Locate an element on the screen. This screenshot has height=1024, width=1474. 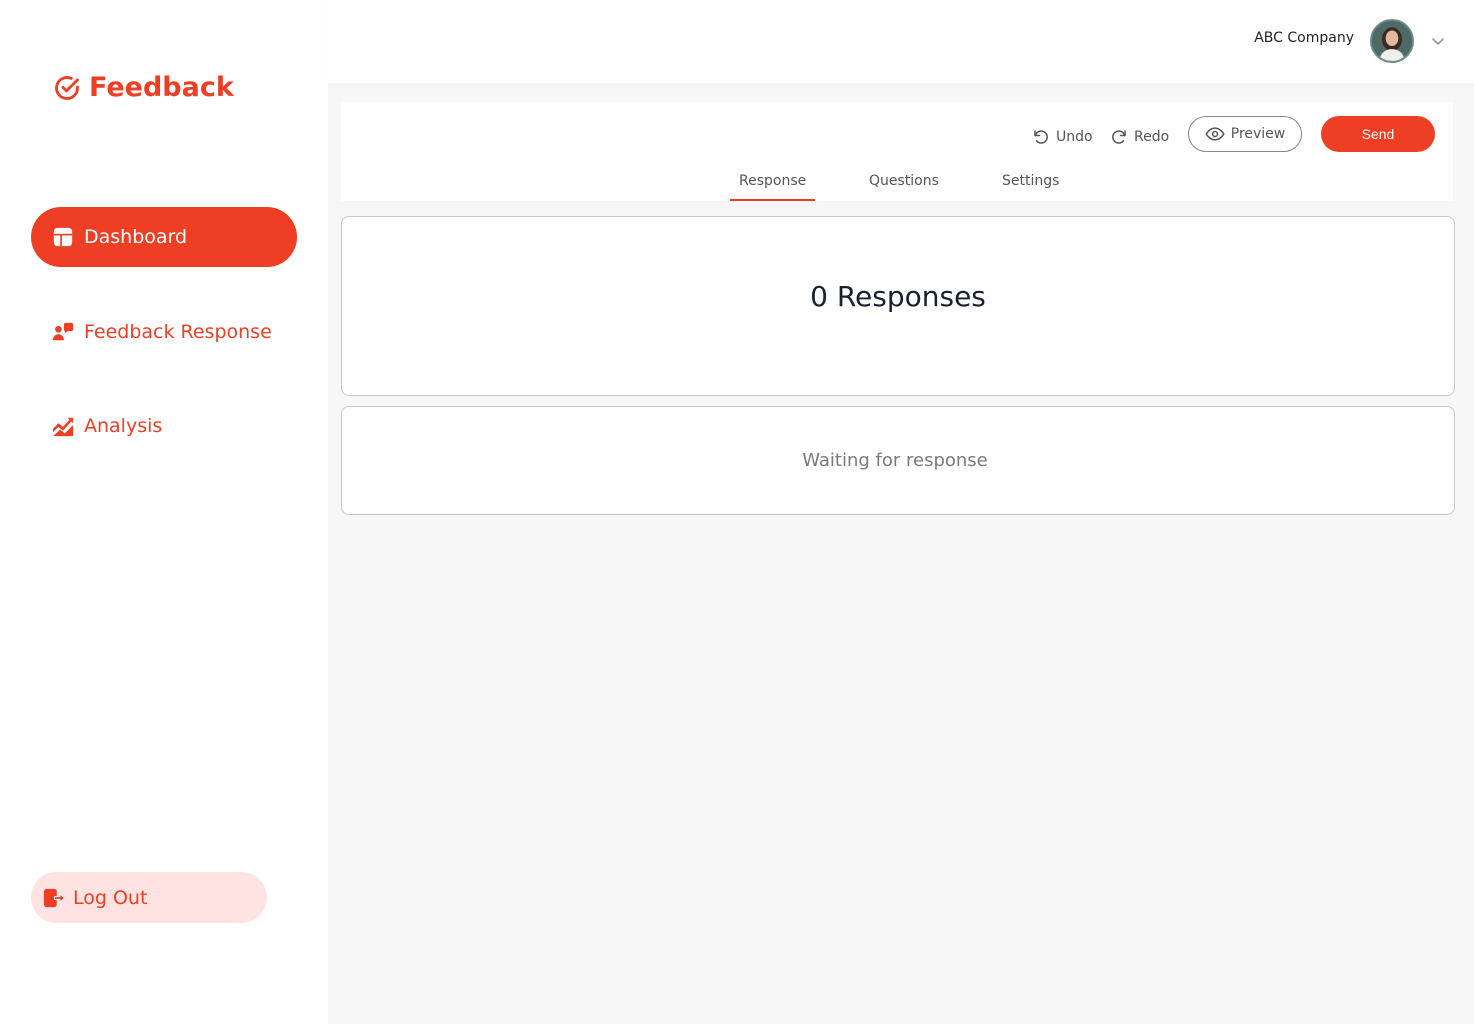
tab-response: Response is located at coordinates (772, 187).